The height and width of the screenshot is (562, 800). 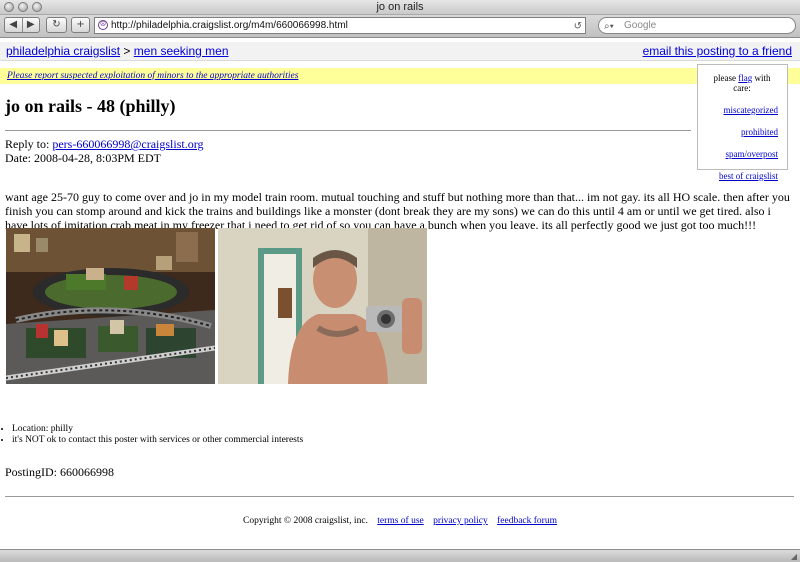 What do you see at coordinates (400, 555) in the screenshot?
I see `browser-status-bar: ◢` at bounding box center [400, 555].